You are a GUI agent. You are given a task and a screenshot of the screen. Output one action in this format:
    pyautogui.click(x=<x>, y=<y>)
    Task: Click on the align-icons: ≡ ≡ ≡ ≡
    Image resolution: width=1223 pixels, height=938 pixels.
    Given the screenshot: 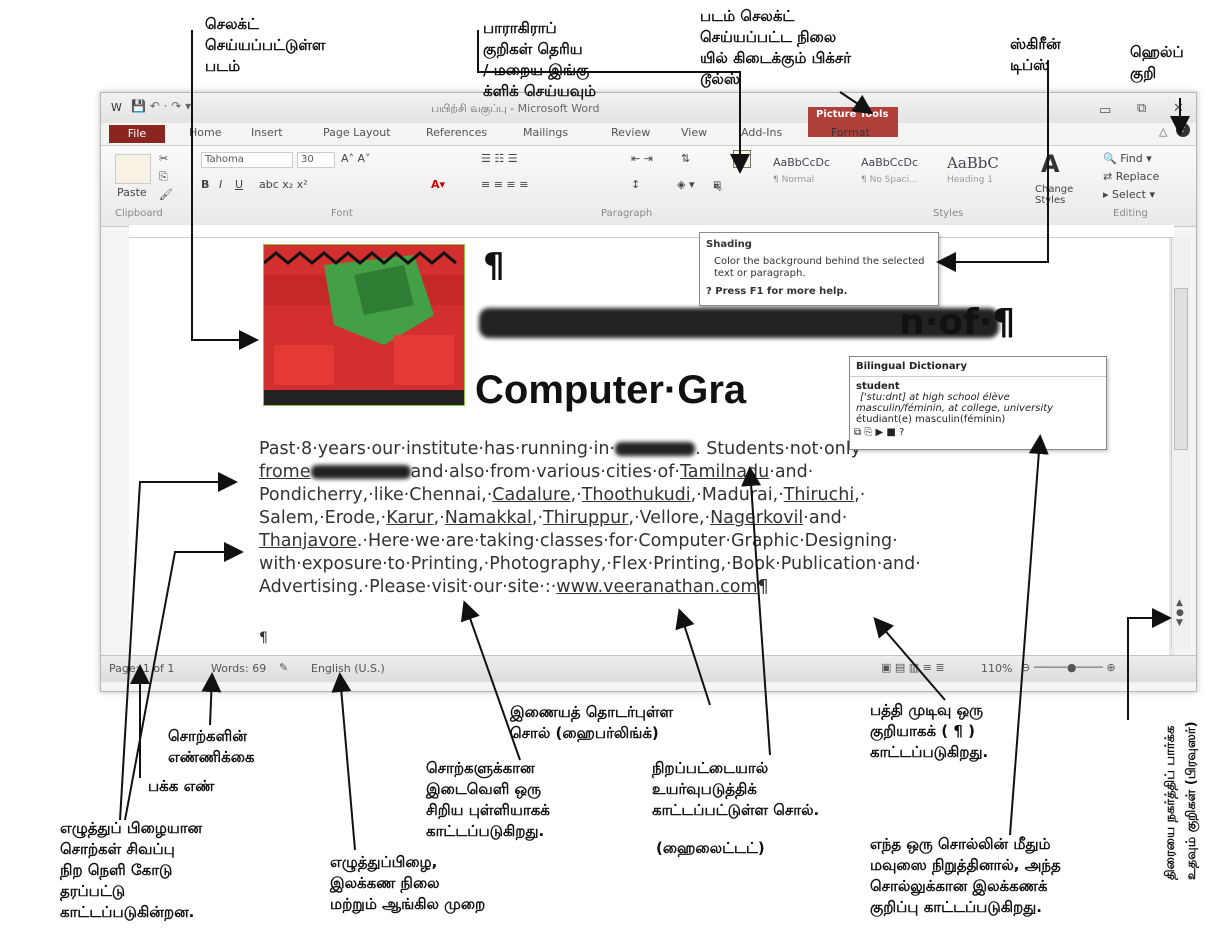 What is the action you would take?
    pyautogui.click(x=504, y=184)
    